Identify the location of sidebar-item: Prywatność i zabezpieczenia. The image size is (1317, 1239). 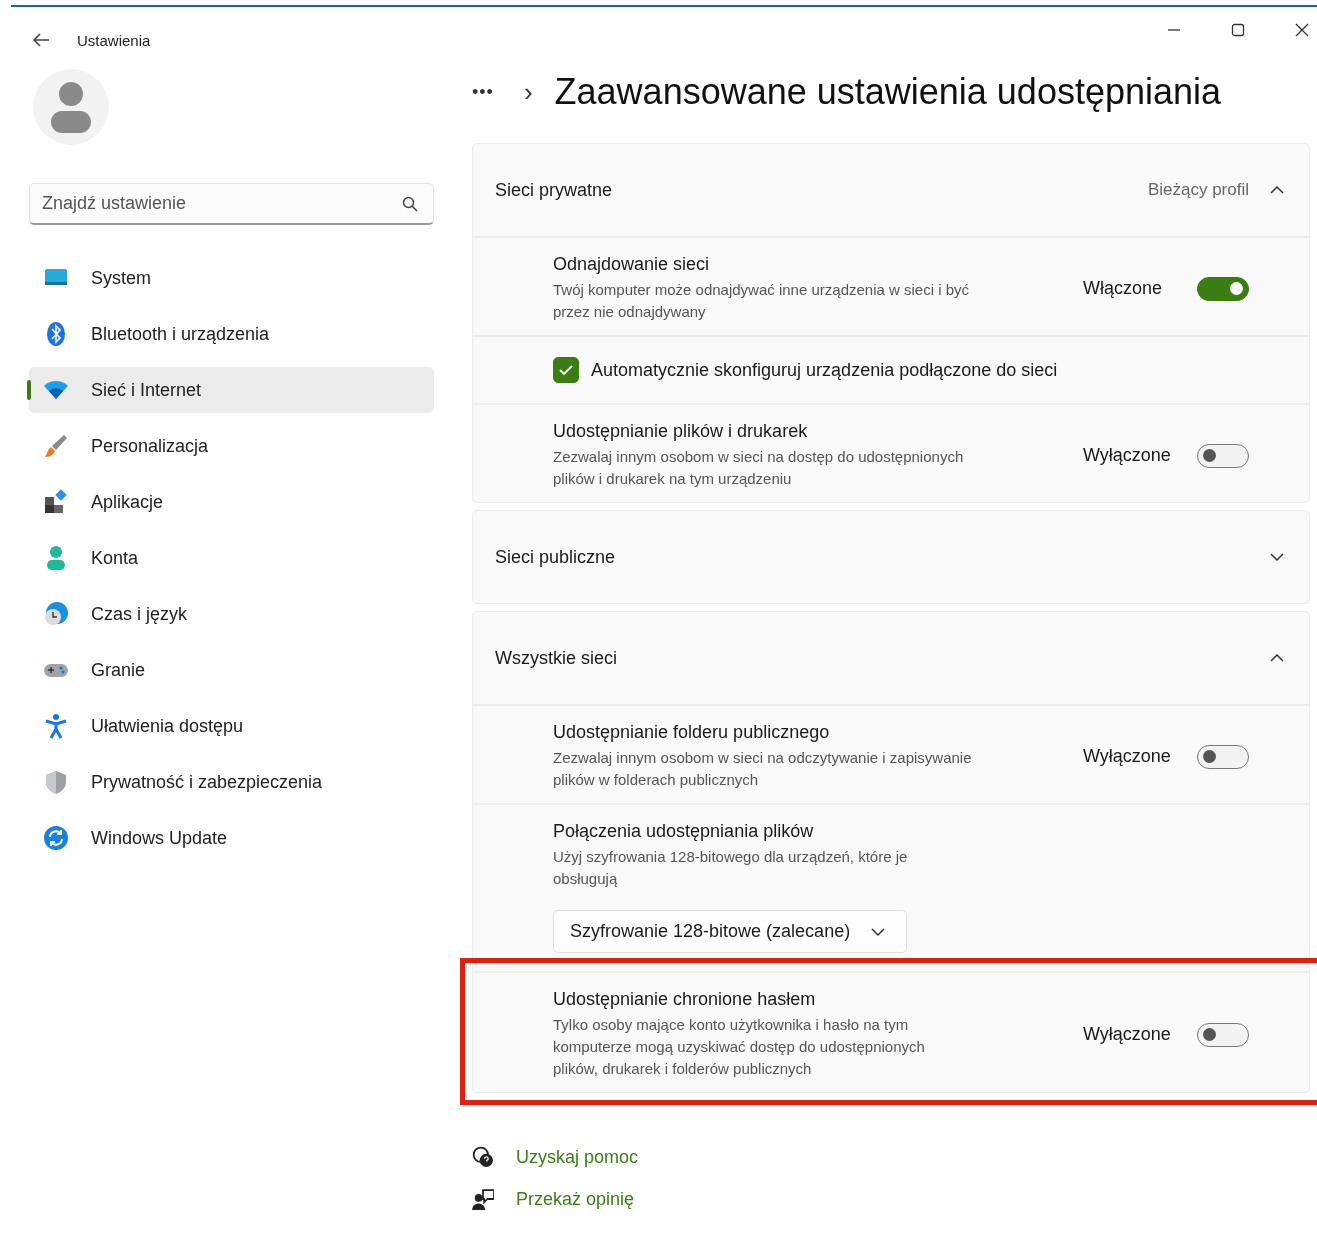
(231, 782).